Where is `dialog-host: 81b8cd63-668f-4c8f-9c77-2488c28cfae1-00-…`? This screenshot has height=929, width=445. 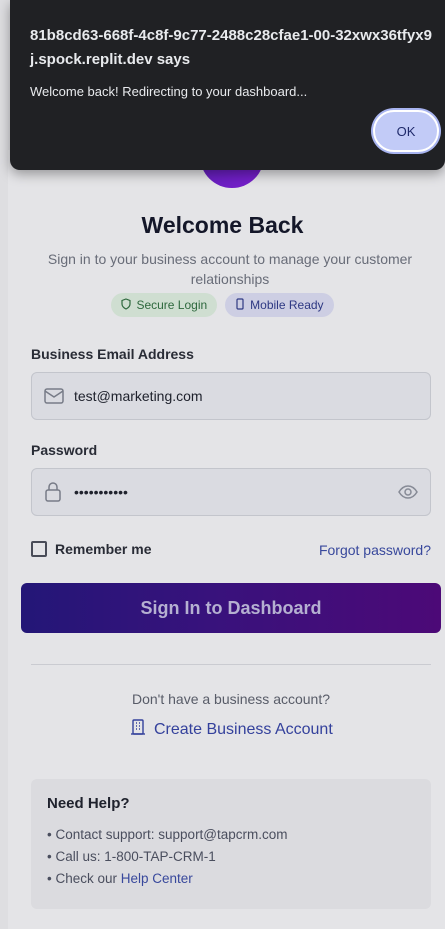 dialog-host: 81b8cd63-668f-4c8f-9c77-2488c28cfae1-00-… is located at coordinates (231, 47).